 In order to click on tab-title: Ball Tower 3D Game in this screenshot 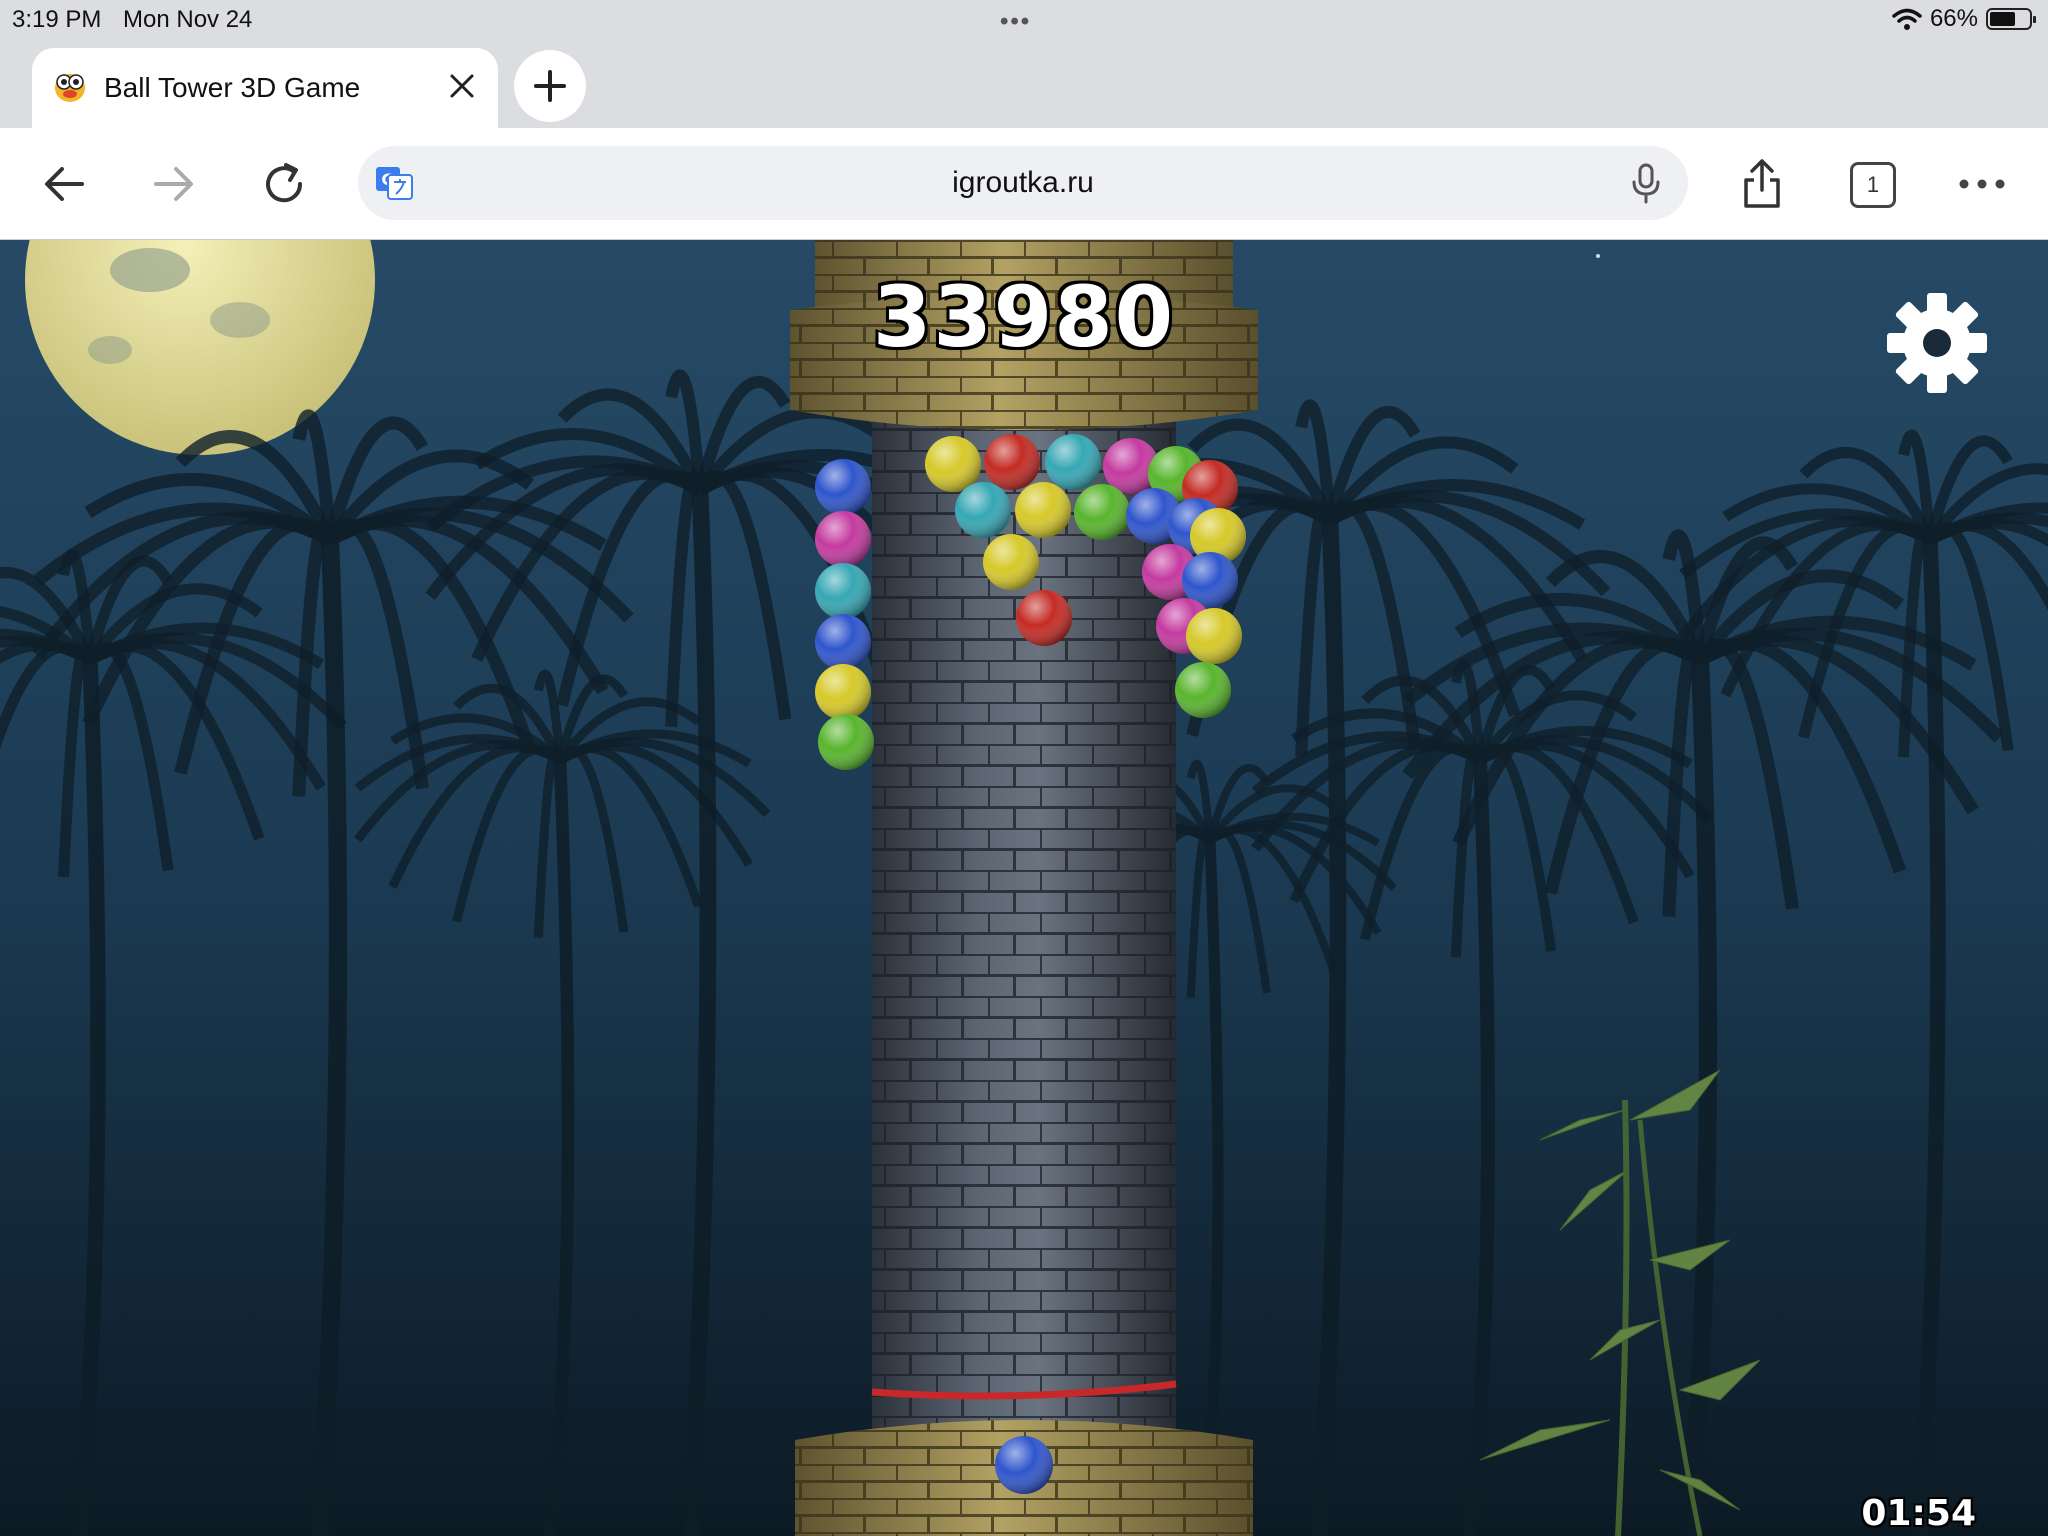, I will do `click(232, 87)`.